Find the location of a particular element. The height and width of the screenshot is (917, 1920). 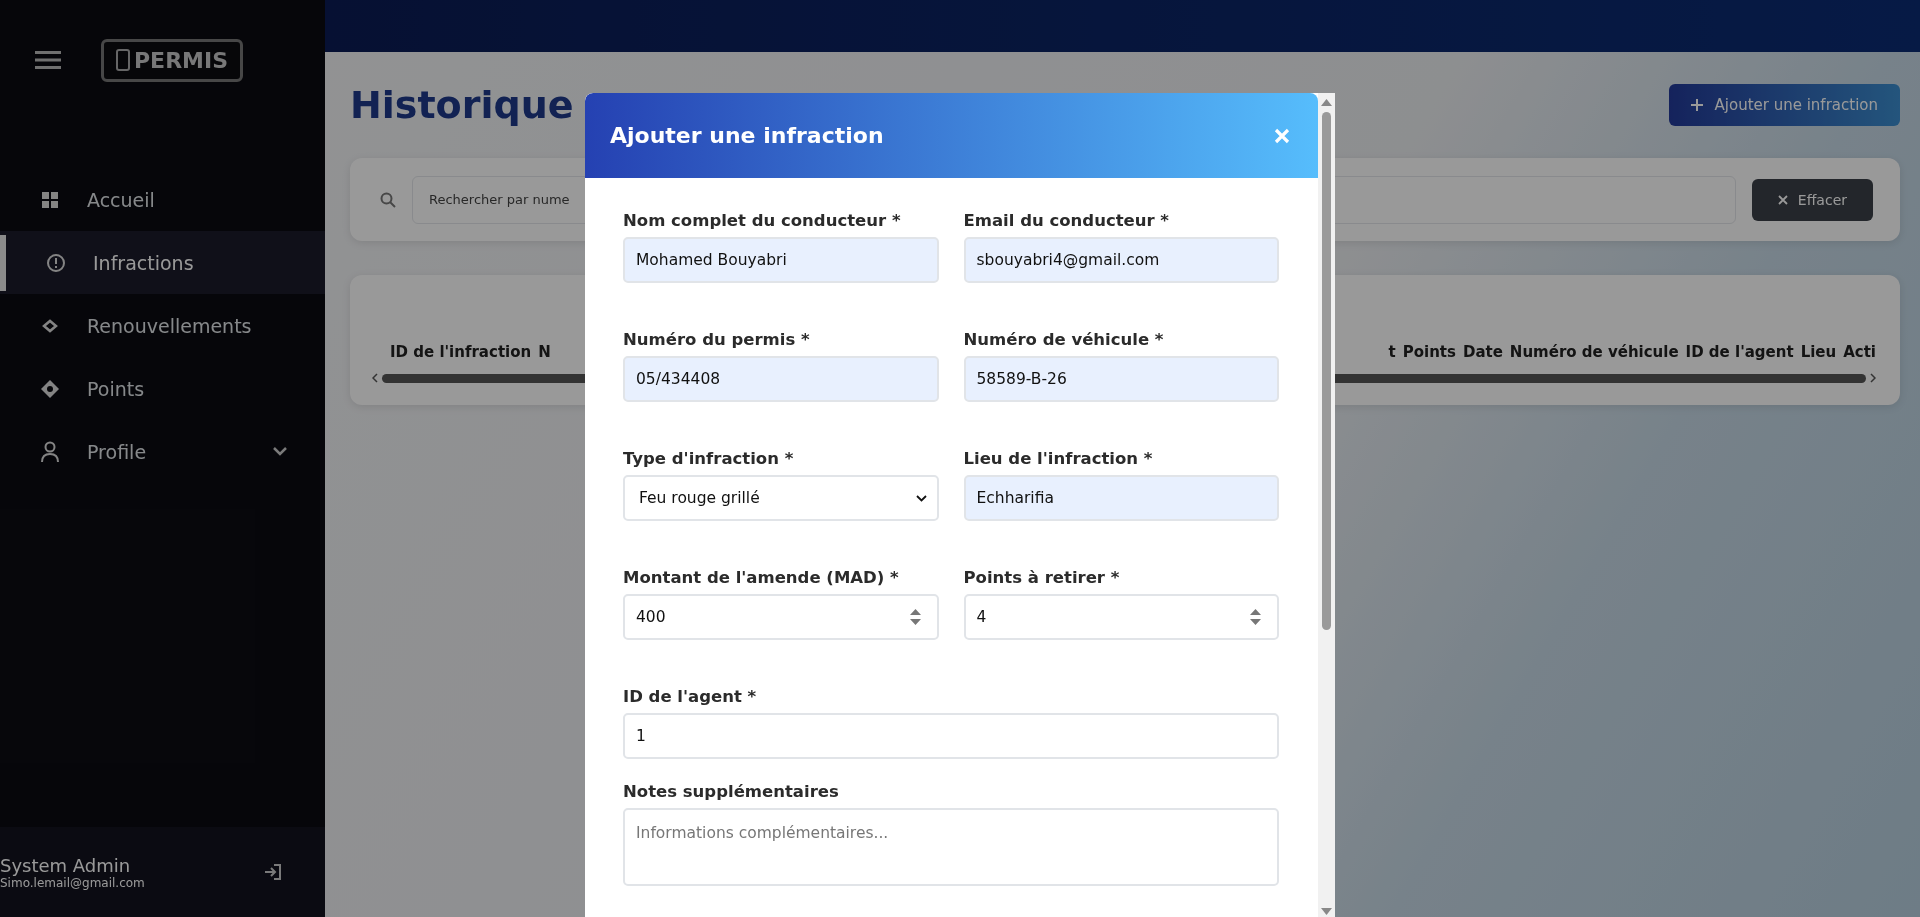

field-label: Notes supplémentaires is located at coordinates (731, 791).